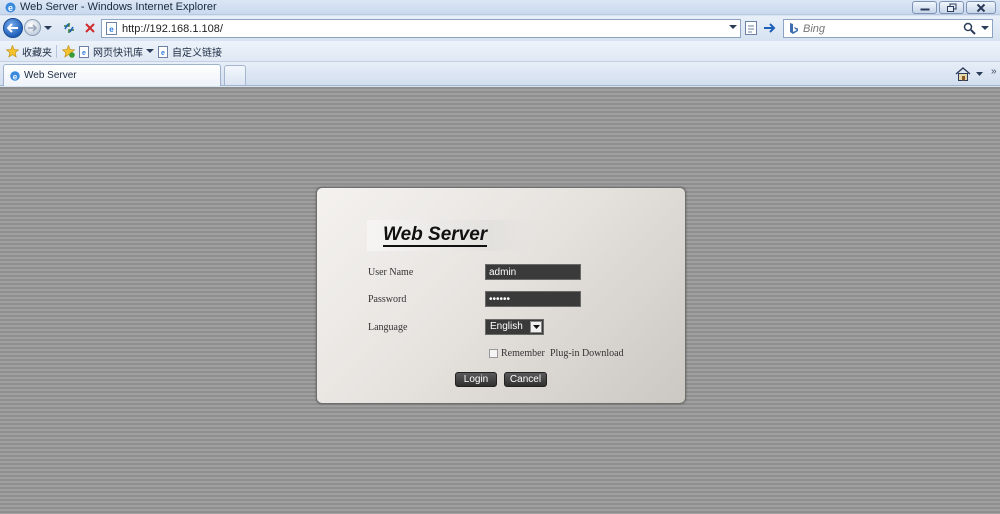 The height and width of the screenshot is (514, 1000). I want to click on search-box, so click(888, 28).